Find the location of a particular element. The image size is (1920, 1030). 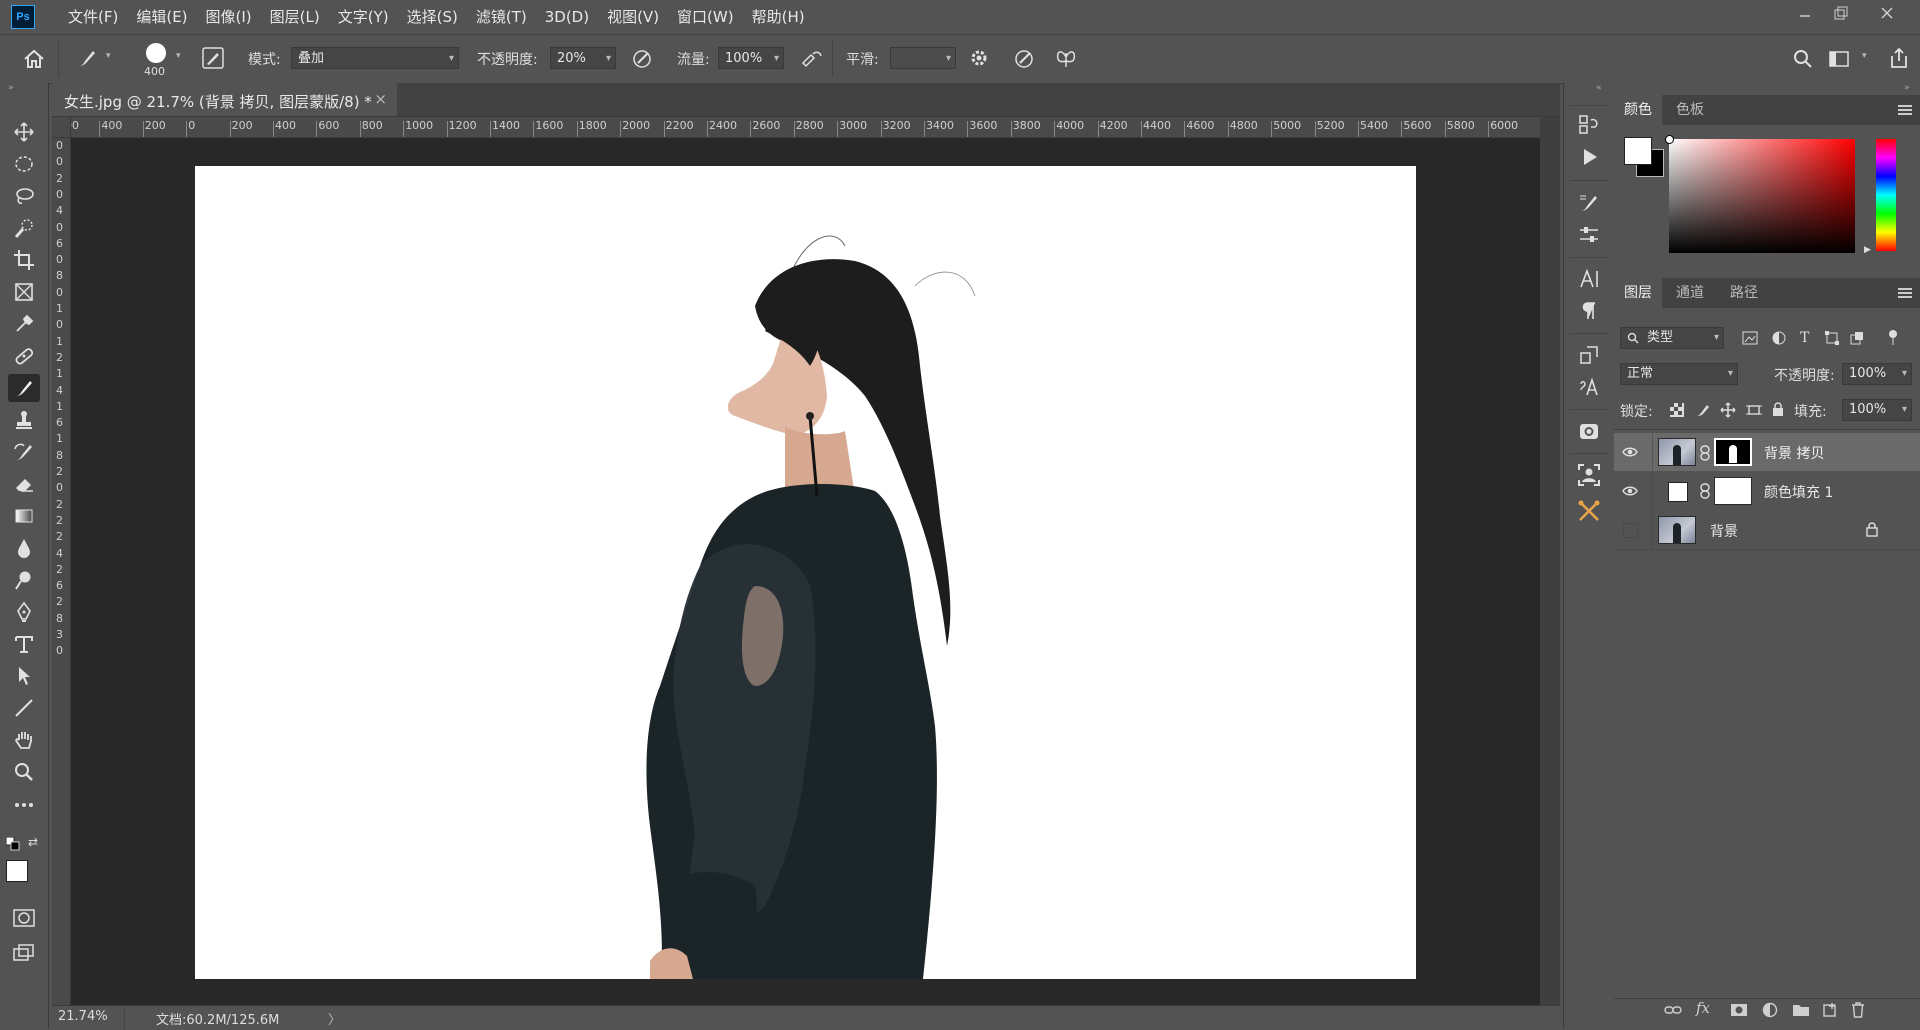

collapse-icon: » is located at coordinates (11, 88).